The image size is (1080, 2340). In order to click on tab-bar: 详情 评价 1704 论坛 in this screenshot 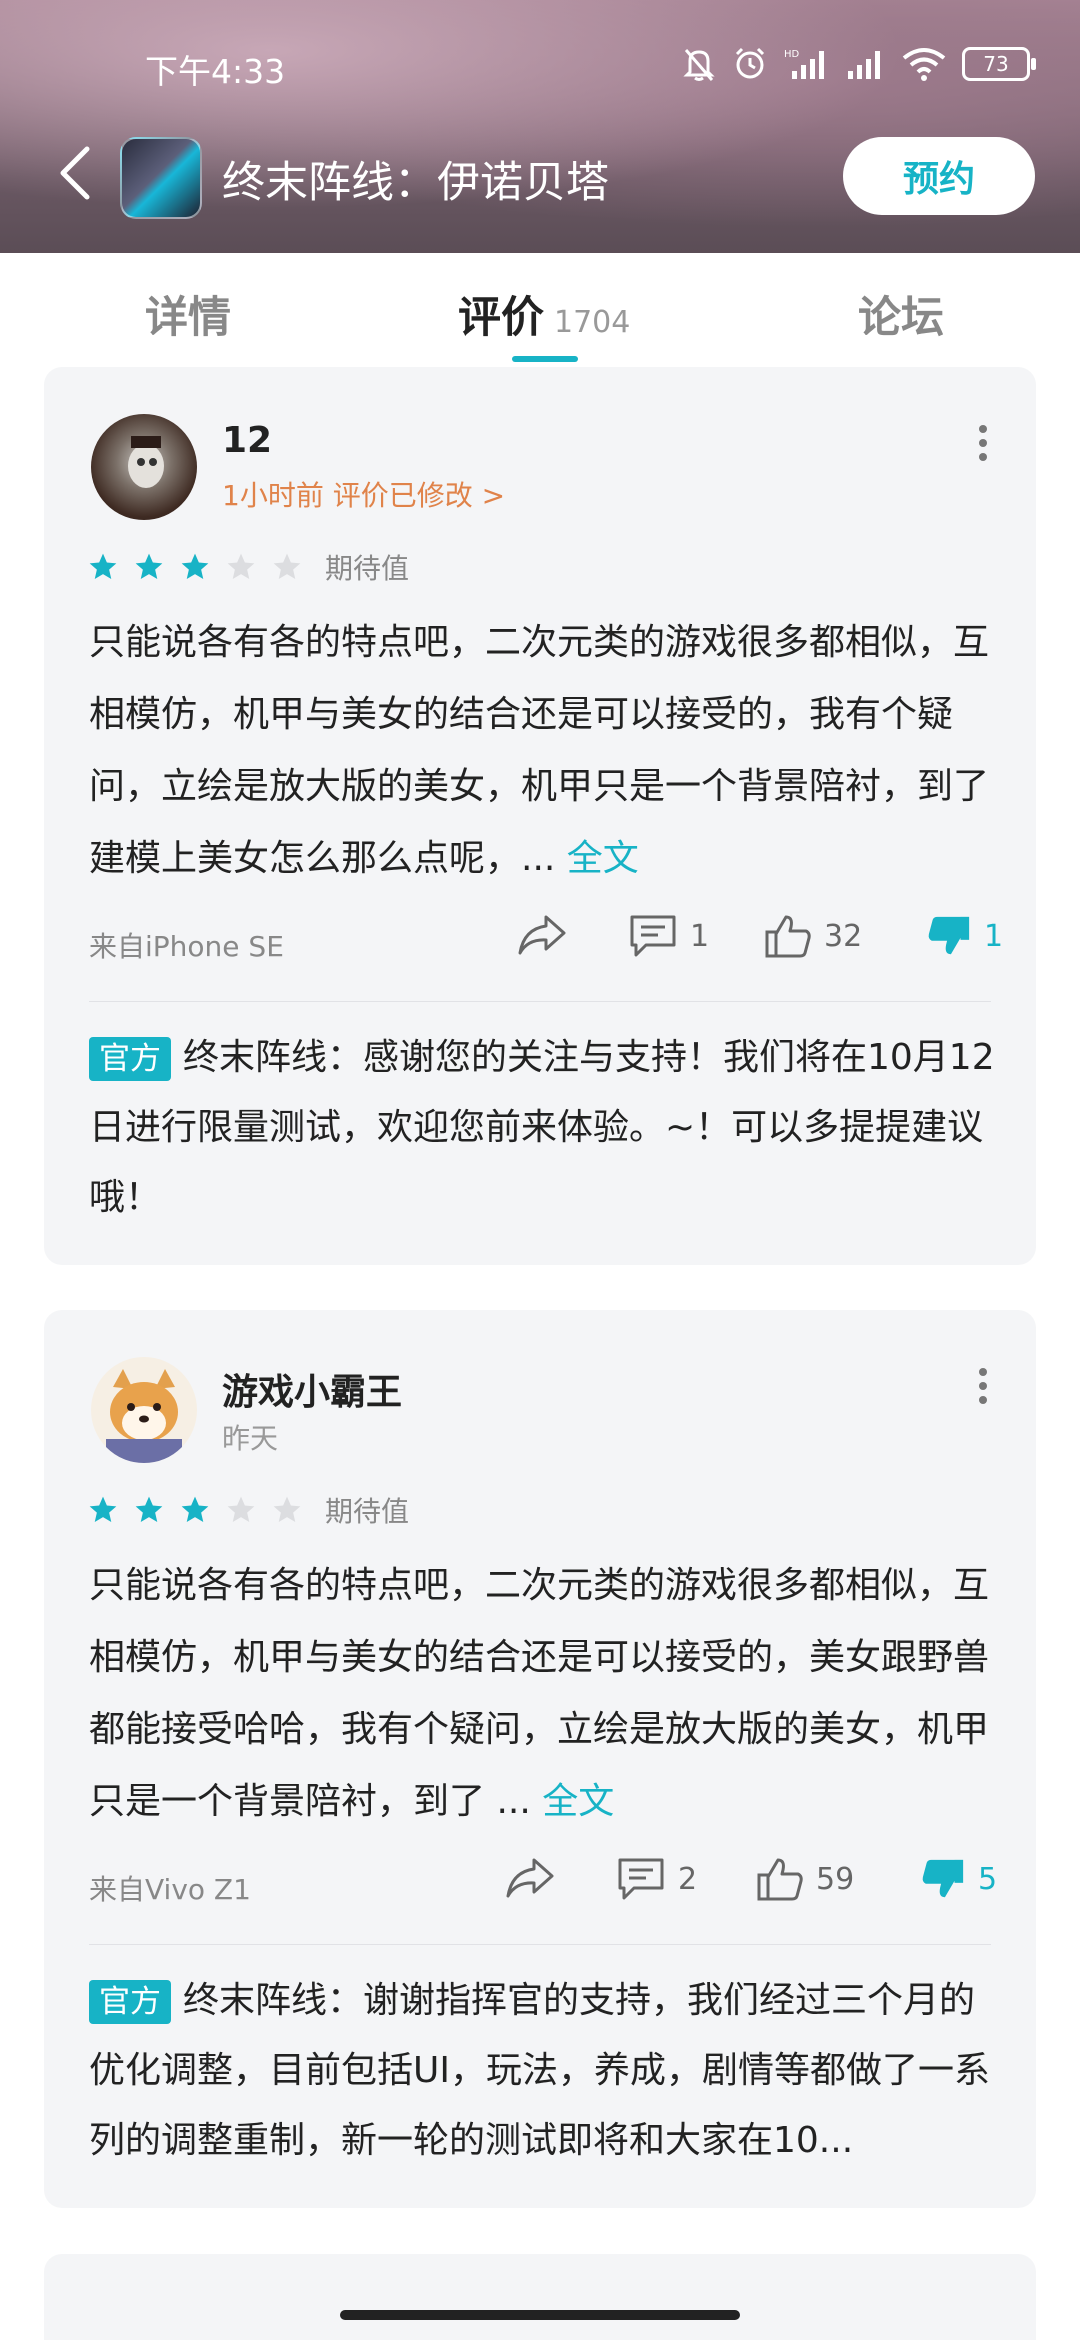, I will do `click(540, 308)`.